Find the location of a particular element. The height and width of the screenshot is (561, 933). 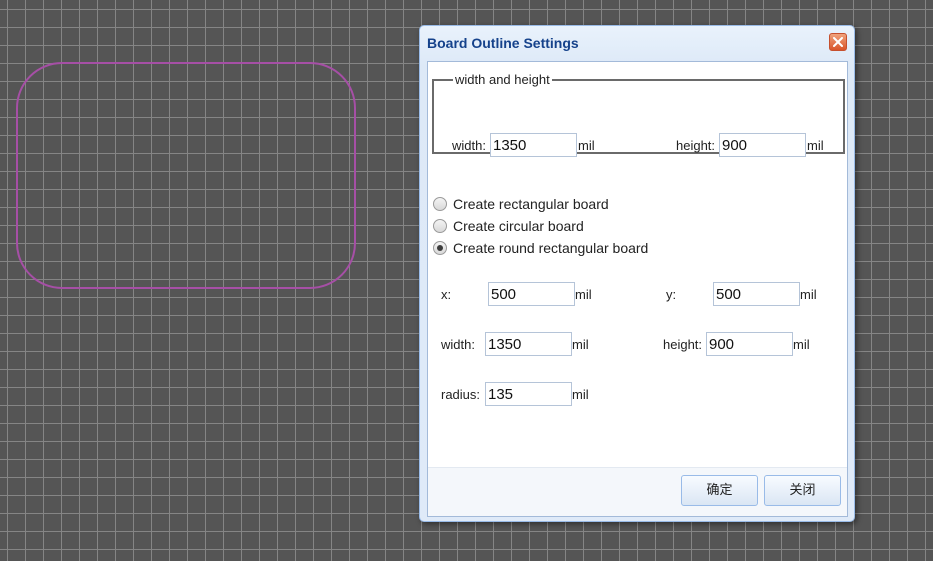

radio-rectangular-board: Create rectangular board is located at coordinates (521, 204).